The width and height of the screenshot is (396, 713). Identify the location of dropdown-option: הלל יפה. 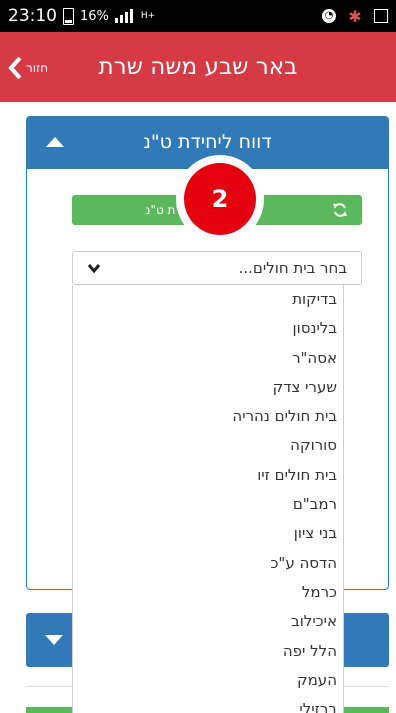
(208, 651).